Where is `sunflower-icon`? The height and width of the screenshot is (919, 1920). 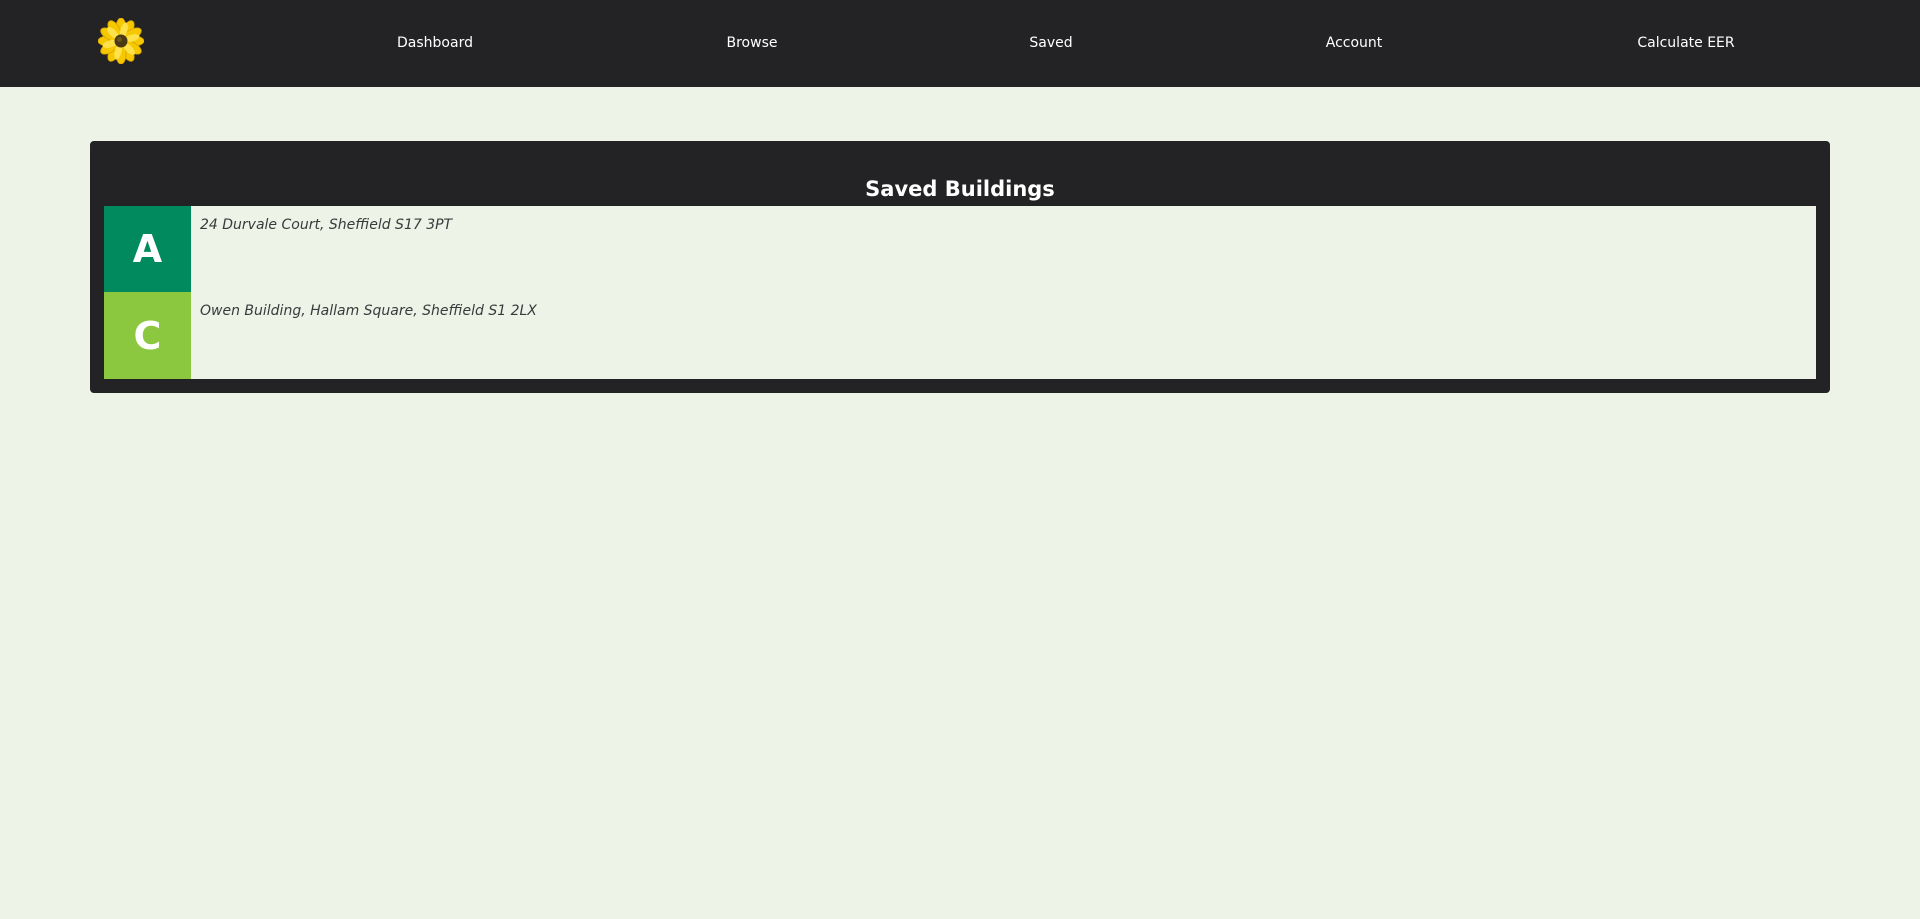 sunflower-icon is located at coordinates (121, 41).